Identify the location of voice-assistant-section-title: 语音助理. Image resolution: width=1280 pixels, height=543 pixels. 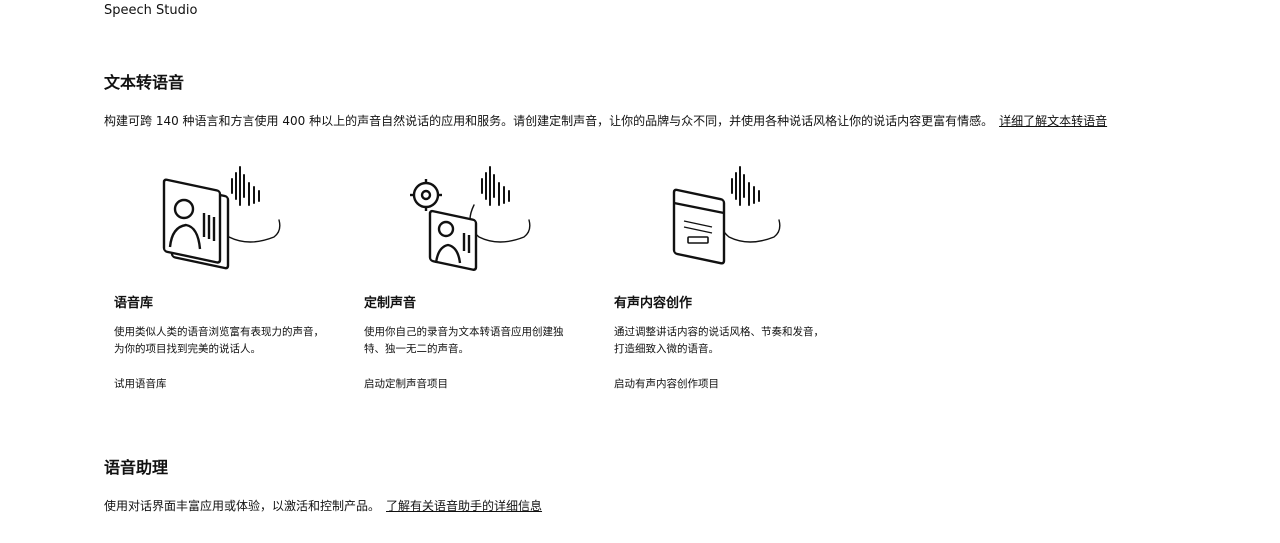
(136, 467).